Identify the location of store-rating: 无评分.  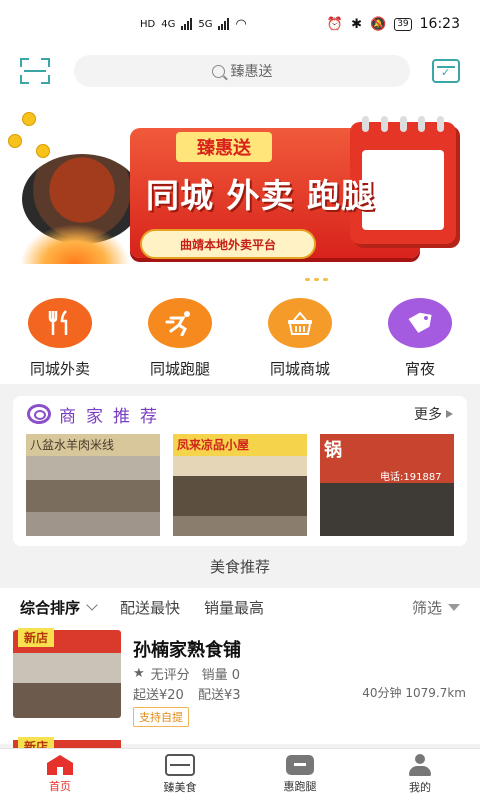
(170, 675).